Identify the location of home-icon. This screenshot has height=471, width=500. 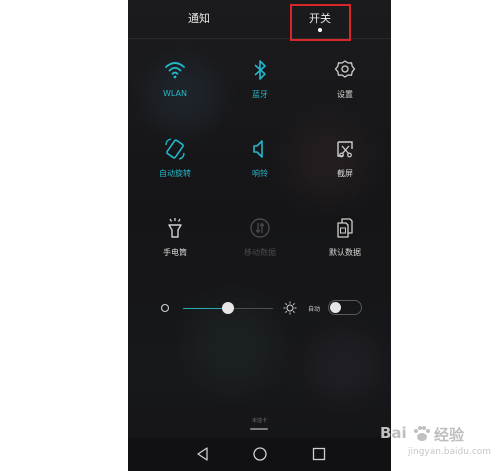
(260, 454).